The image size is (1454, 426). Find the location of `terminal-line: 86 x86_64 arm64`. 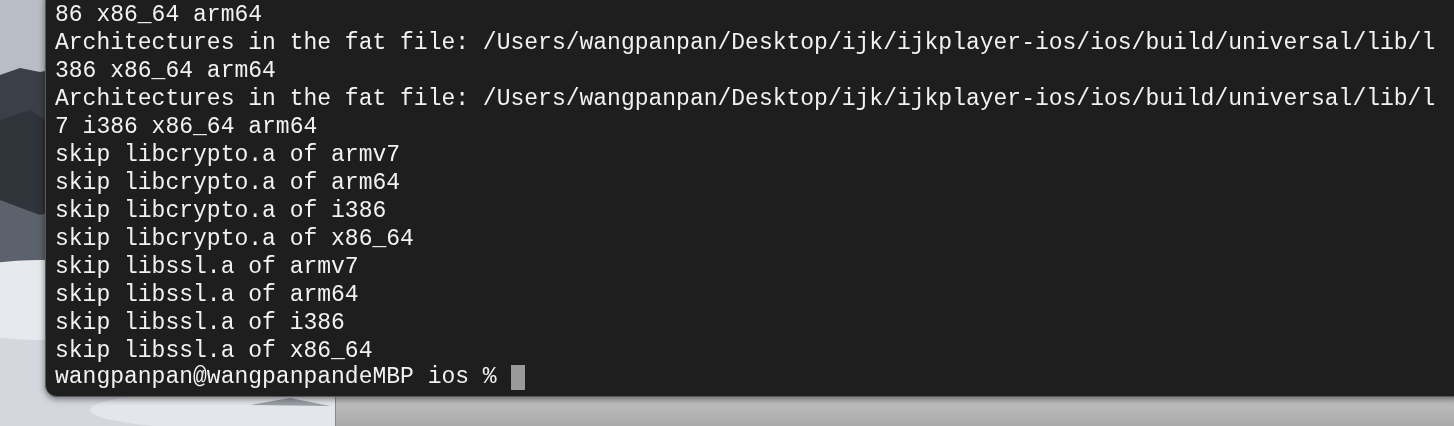

terminal-line: 86 x86_64 arm64 is located at coordinates (159, 15).